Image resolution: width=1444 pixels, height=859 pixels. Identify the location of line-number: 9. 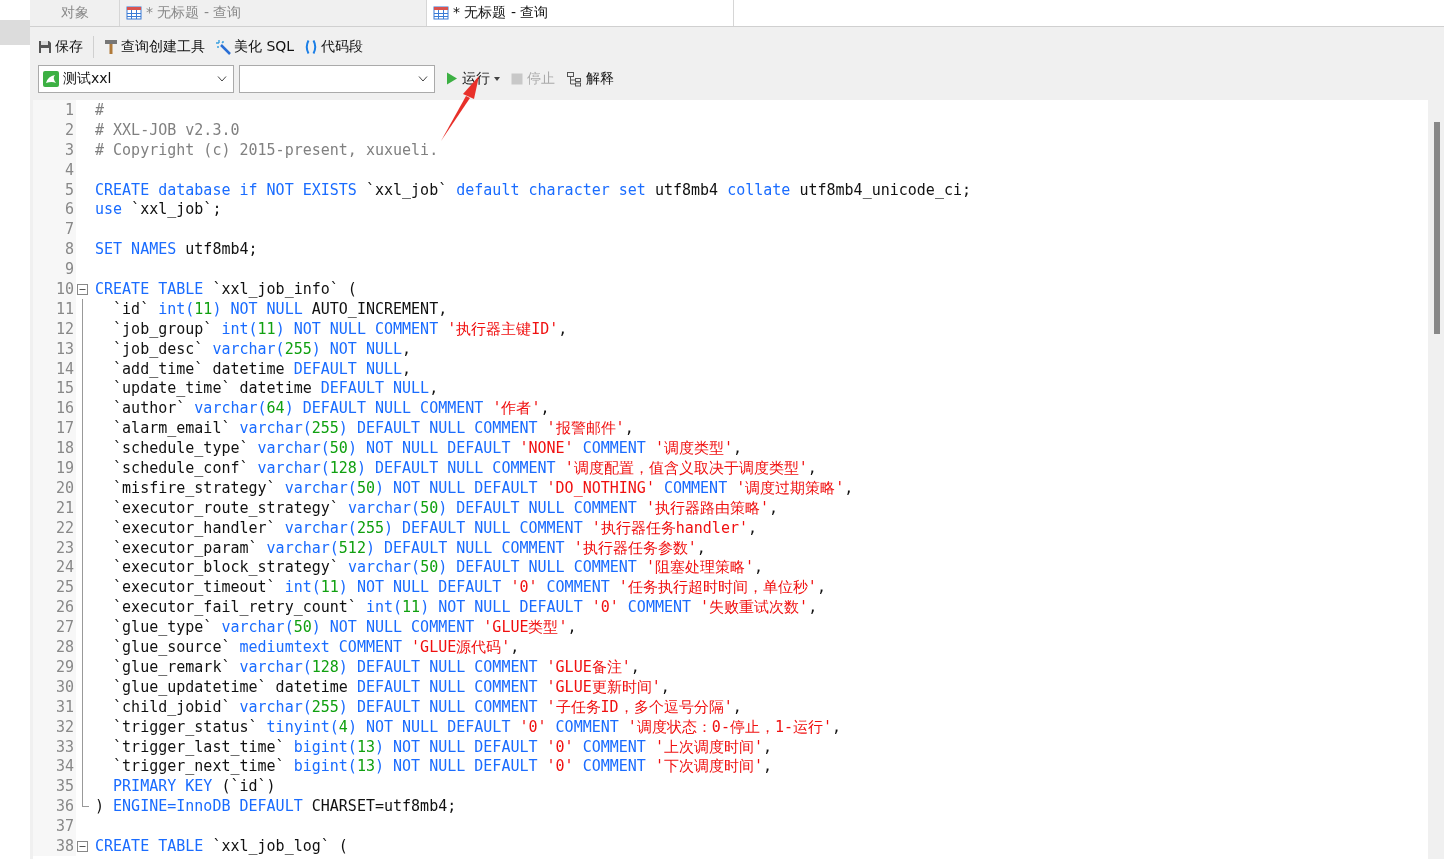
(54, 269).